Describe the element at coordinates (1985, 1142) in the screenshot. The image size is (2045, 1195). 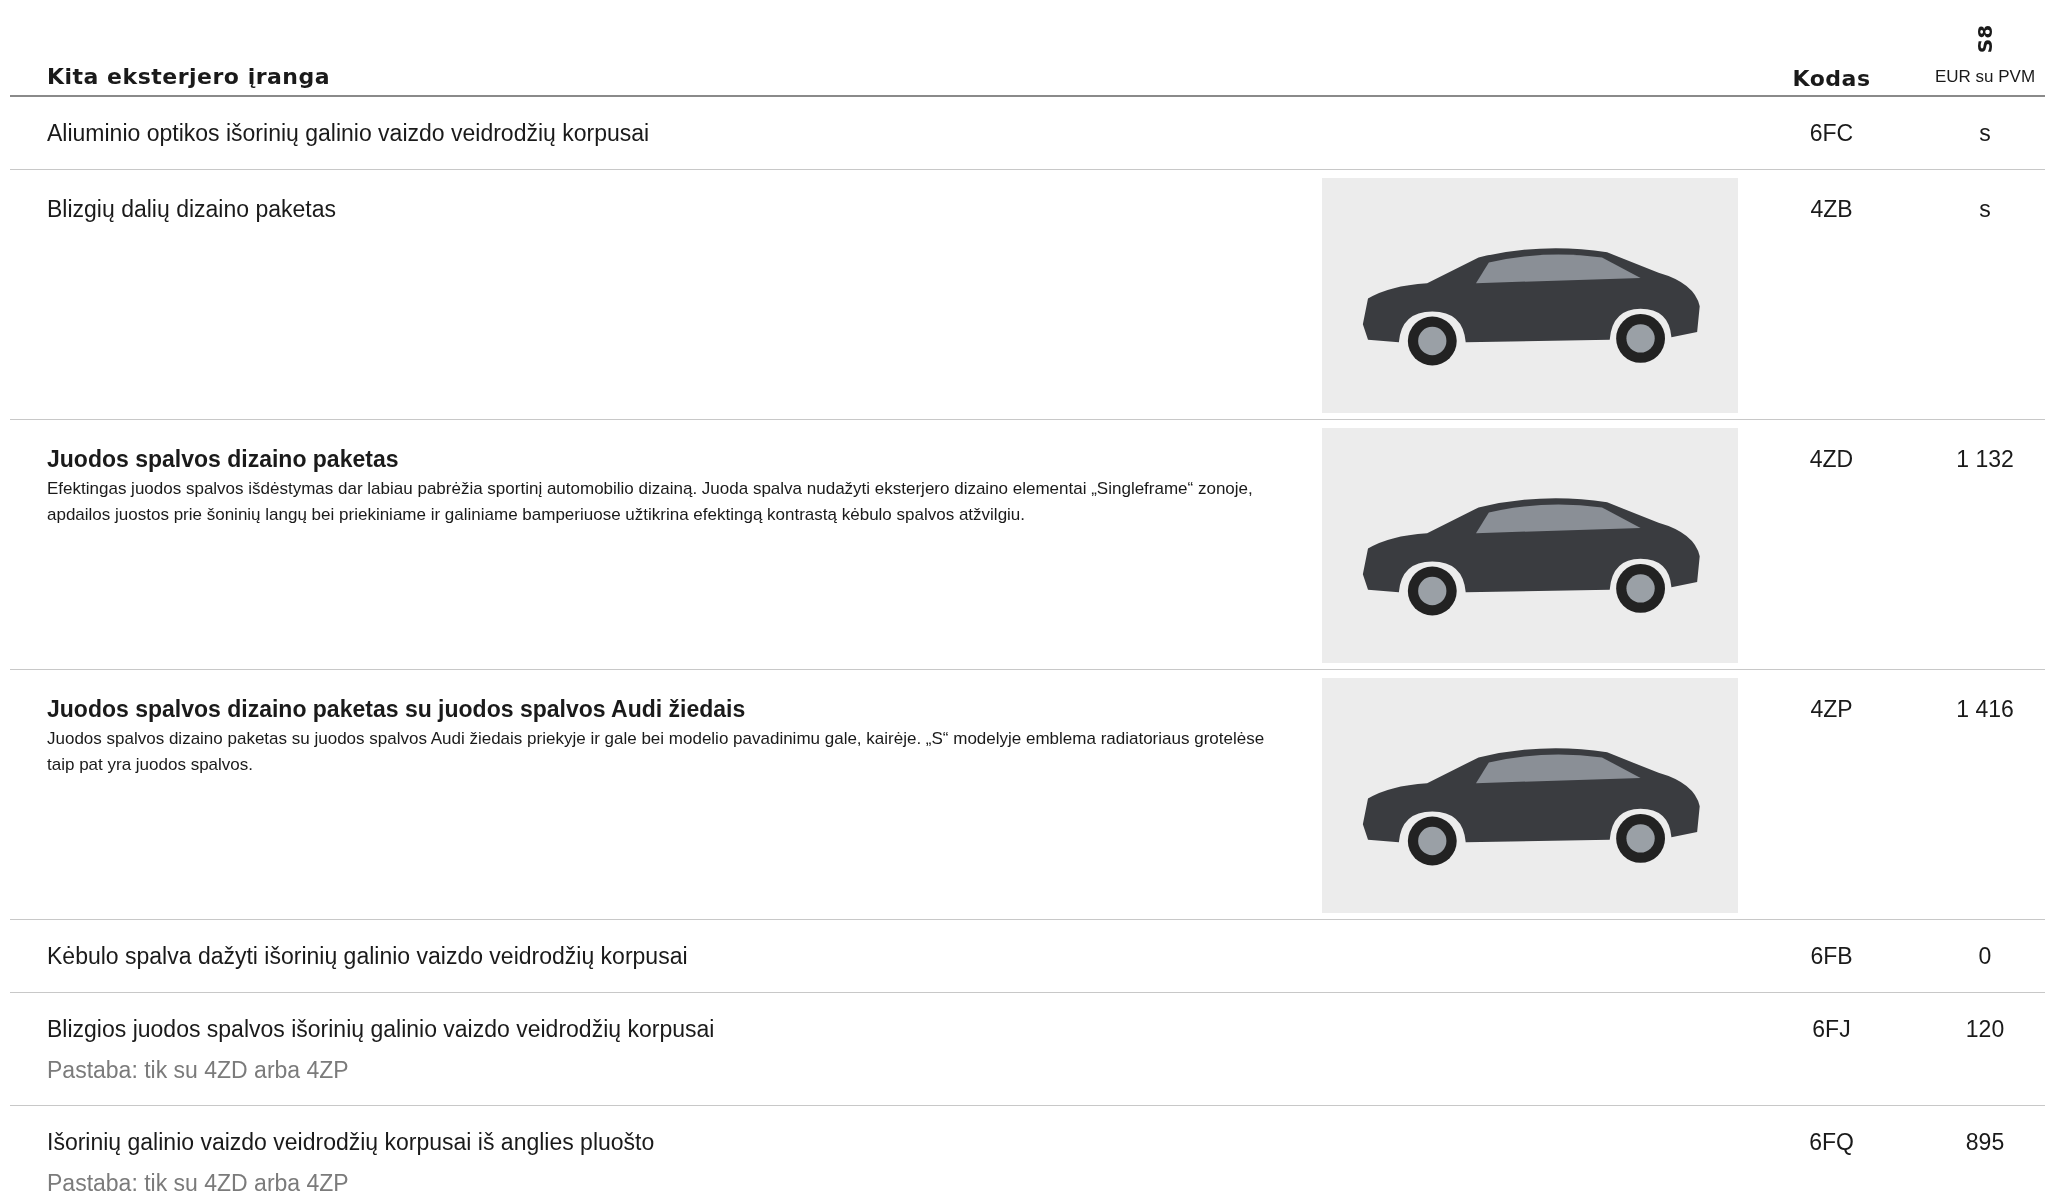
I see `price: 895` at that location.